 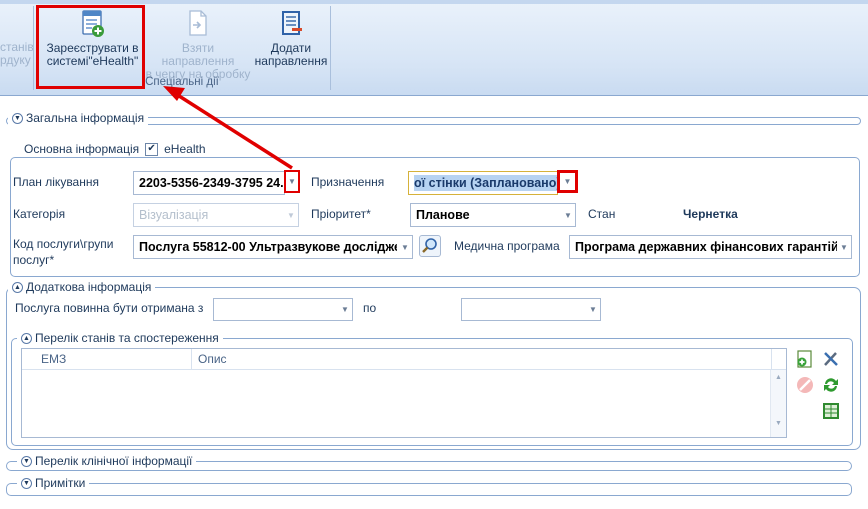 I want to click on take-referral-button: Взяти направлення в чергу на обробку, so click(x=198, y=44).